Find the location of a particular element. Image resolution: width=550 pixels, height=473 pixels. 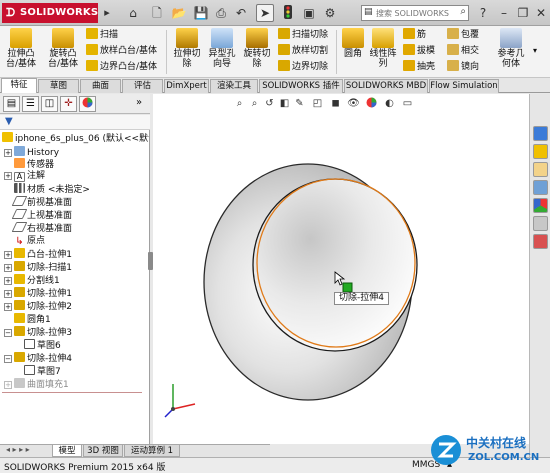

solidworks-forum-icon is located at coordinates (540, 241).